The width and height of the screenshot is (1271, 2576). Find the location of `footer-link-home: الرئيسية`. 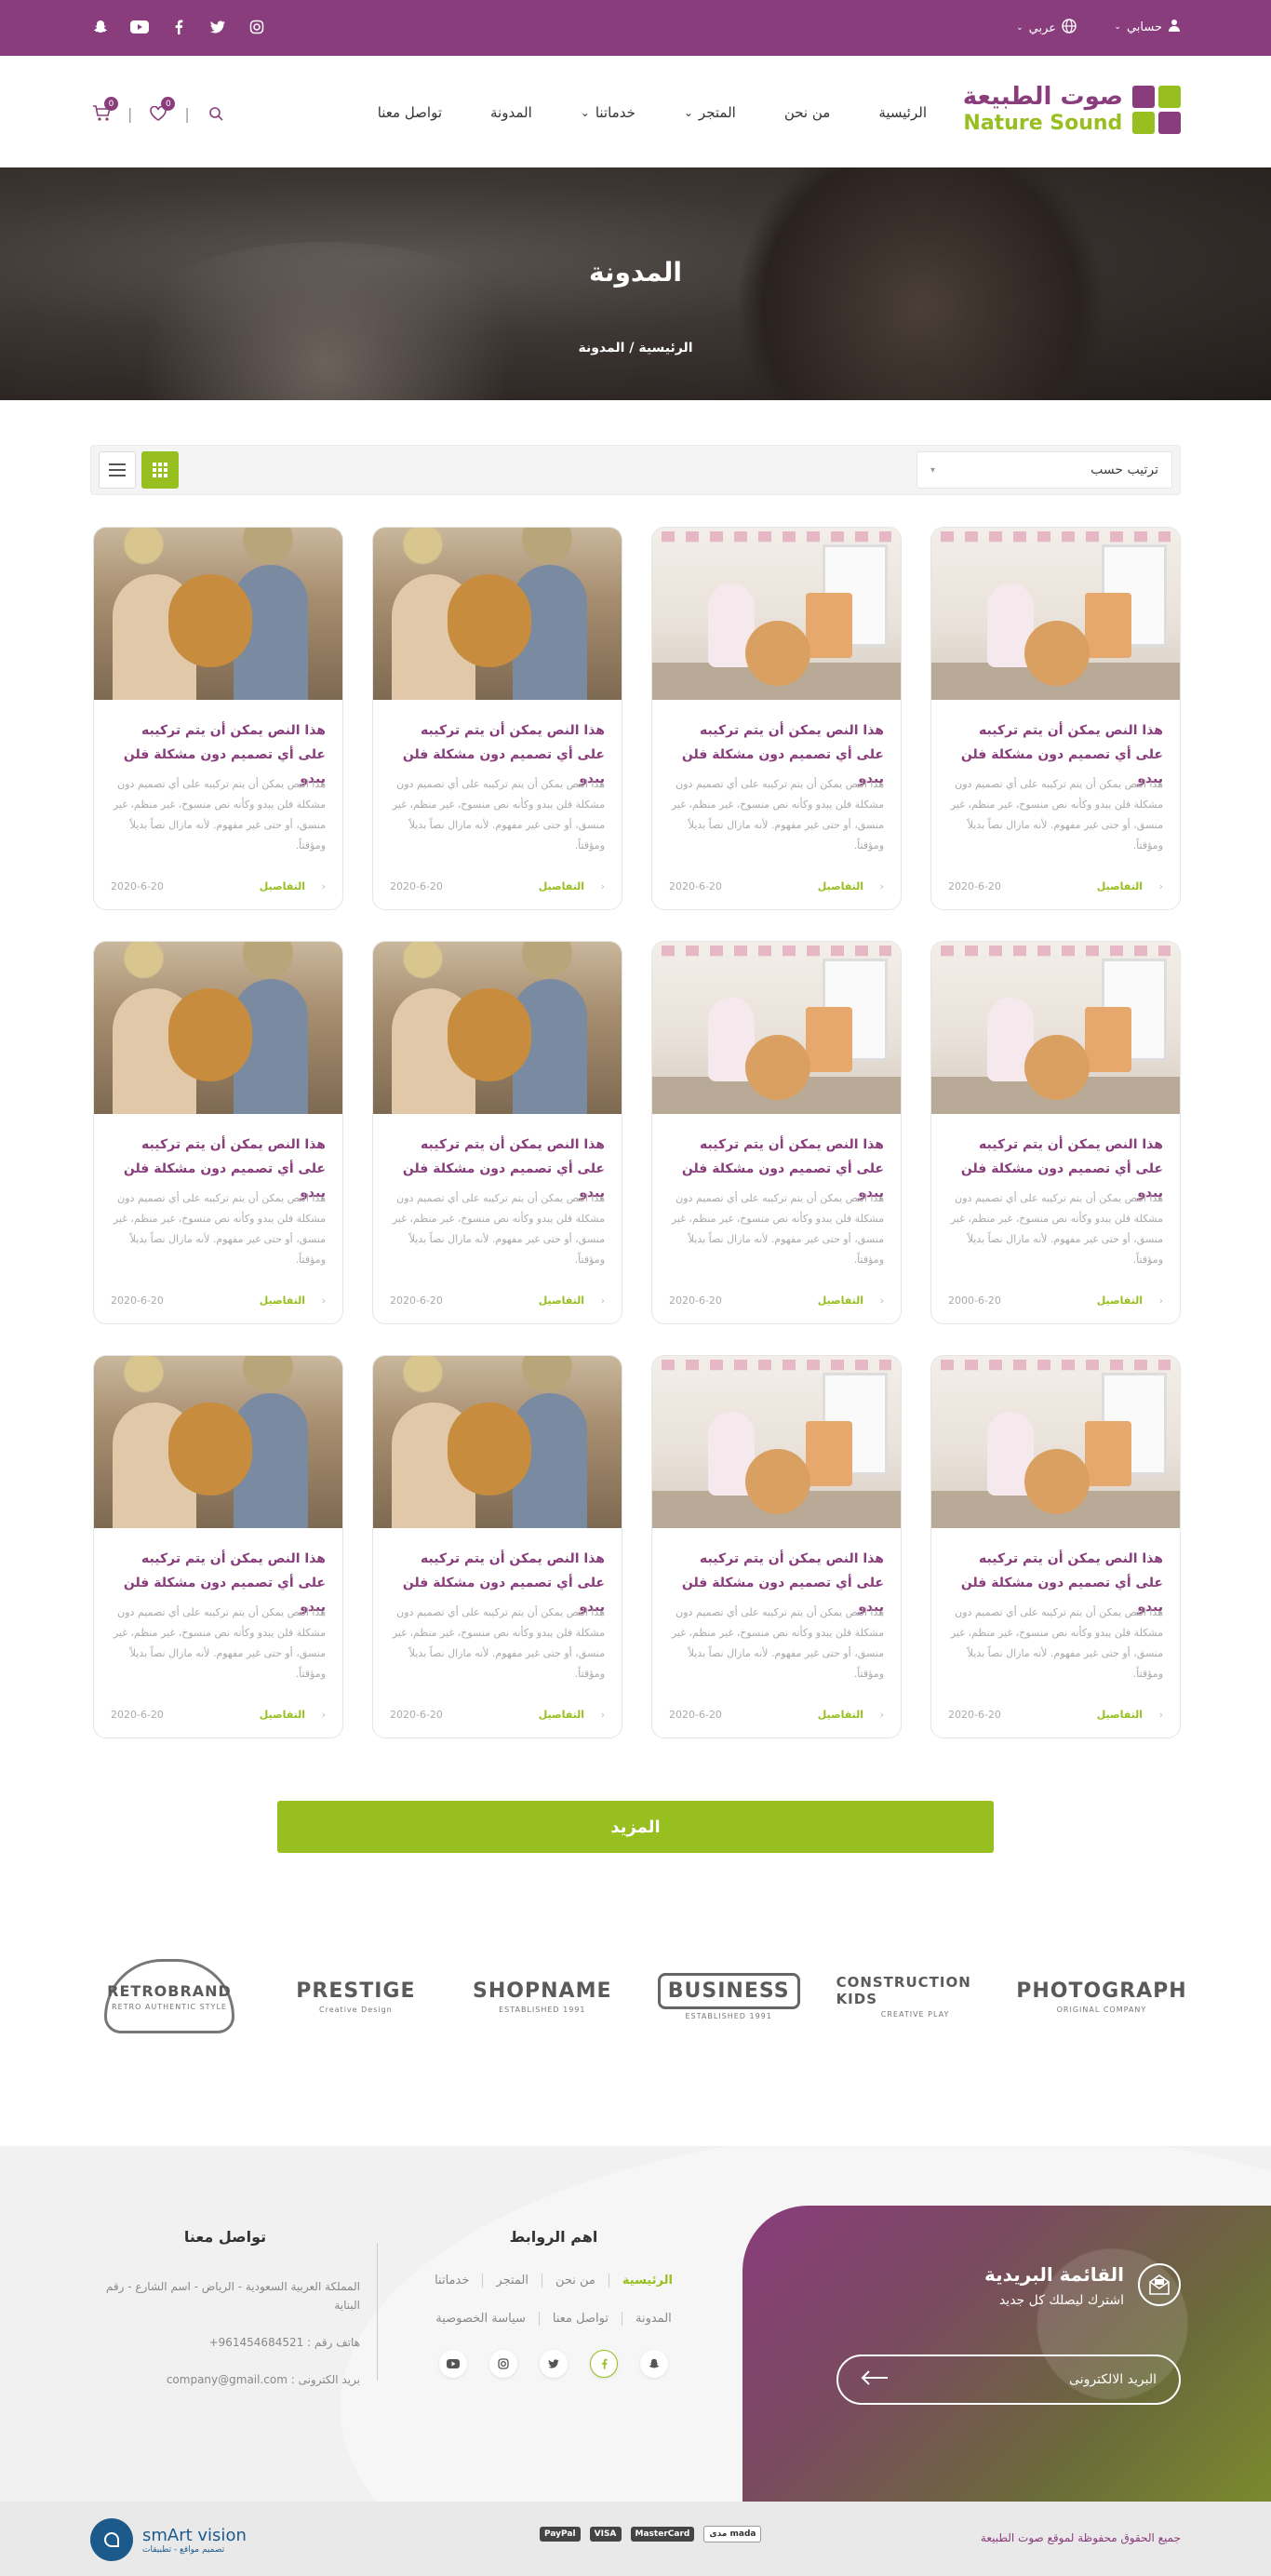

footer-link-home: الرئيسية is located at coordinates (647, 2281).